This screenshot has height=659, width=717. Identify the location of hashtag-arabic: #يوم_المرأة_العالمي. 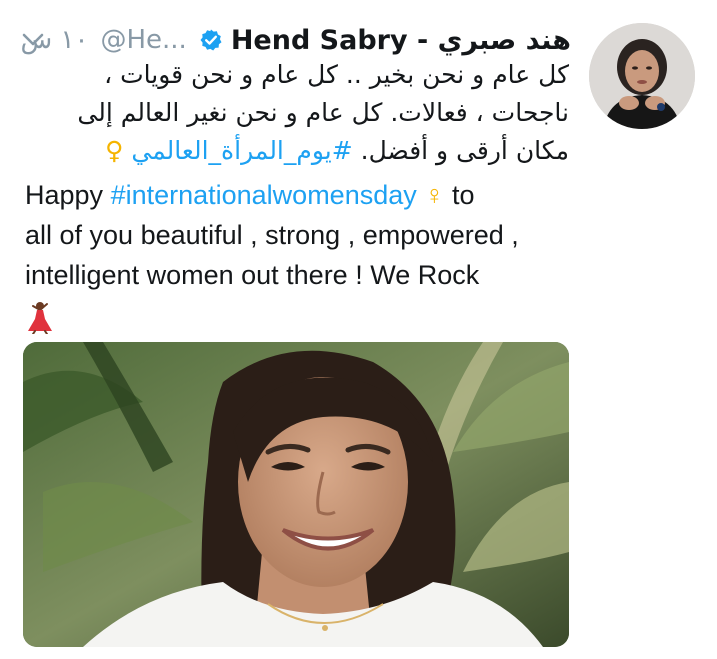
(241, 150).